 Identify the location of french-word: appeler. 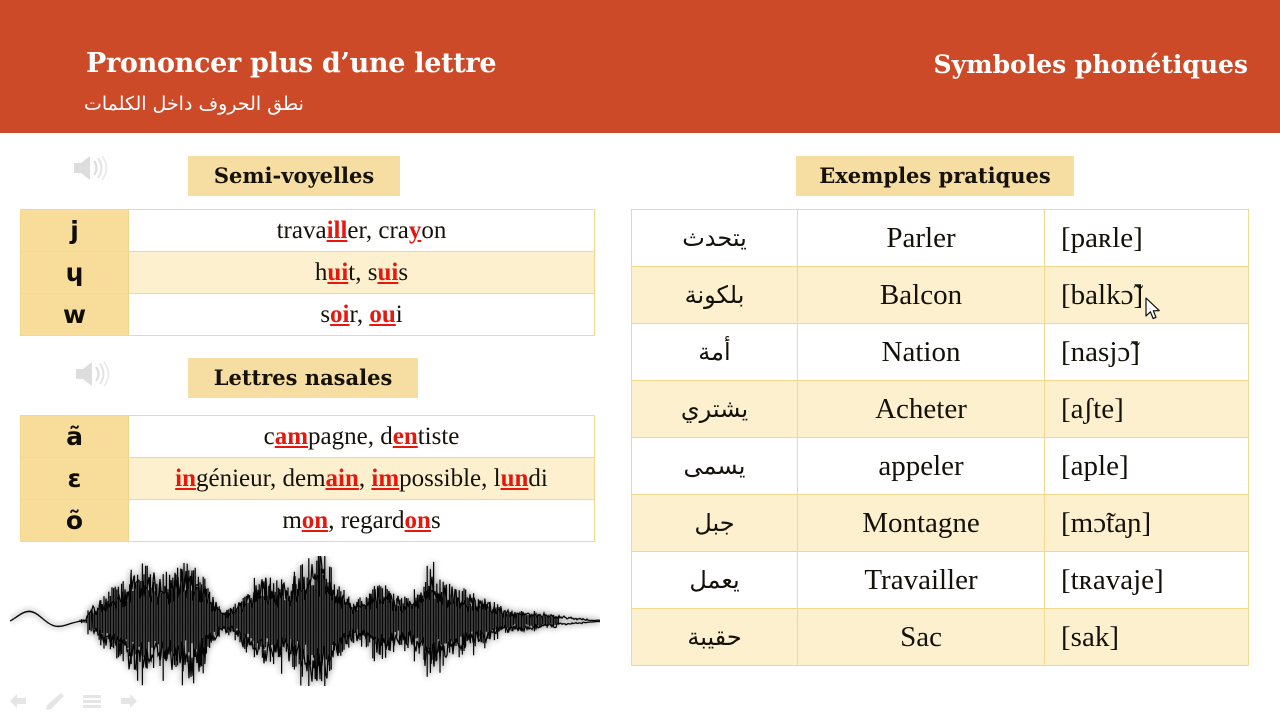
(921, 466).